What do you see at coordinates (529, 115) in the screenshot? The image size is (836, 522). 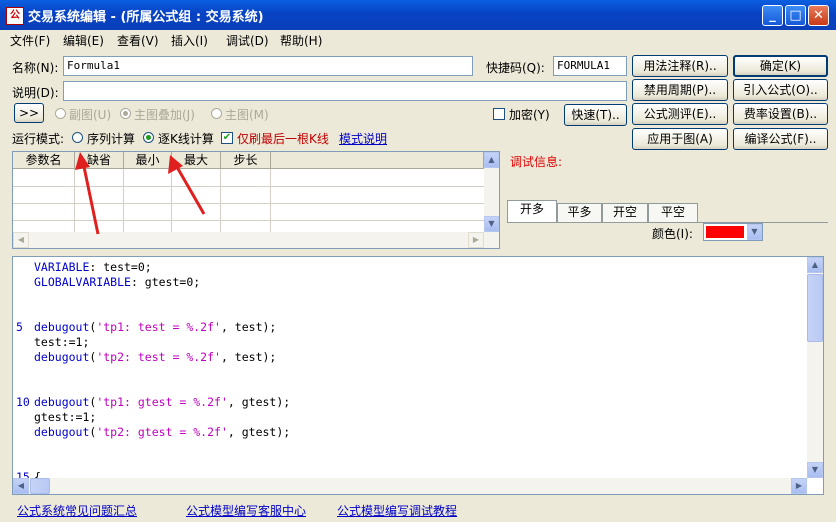 I see `encrypt-label: 加密(Y)` at bounding box center [529, 115].